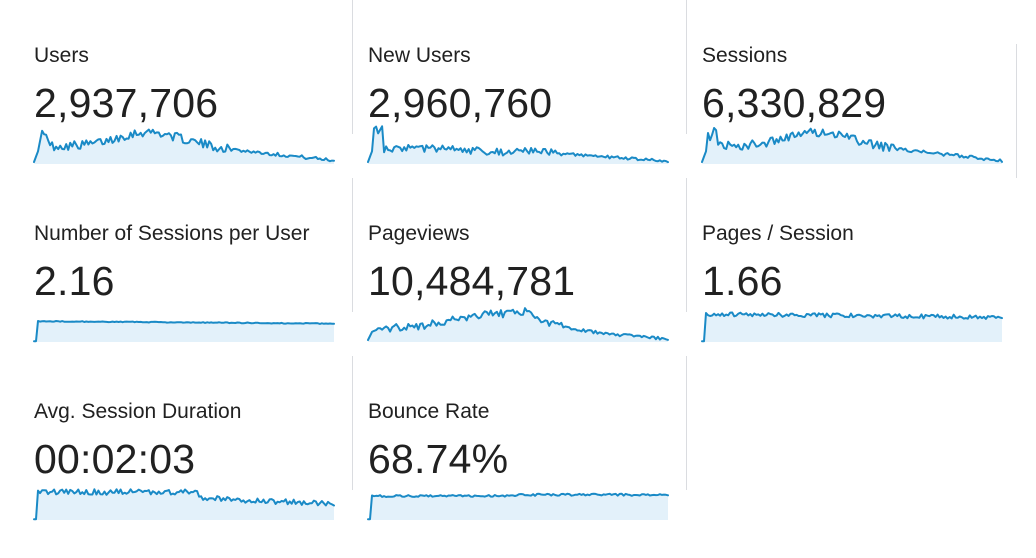 The image size is (1036, 558). Describe the element at coordinates (460, 103) in the screenshot. I see `metric-value: 2,960,760` at that location.